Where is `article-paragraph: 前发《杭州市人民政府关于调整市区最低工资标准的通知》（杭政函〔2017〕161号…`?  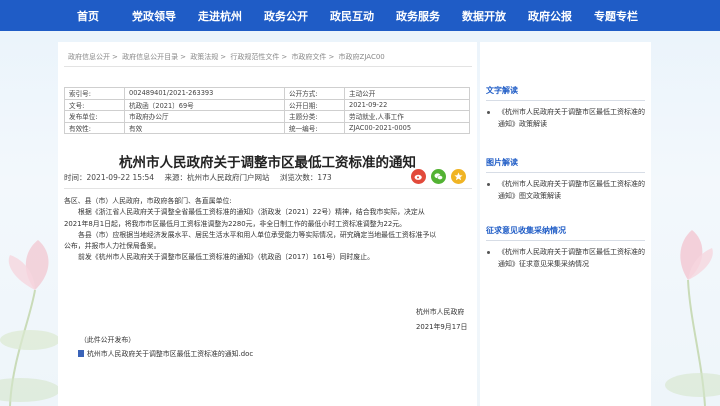
article-paragraph: 前发《杭州市人民政府关于调整市区最低工资标准的通知》（杭政函〔2017〕161号… is located at coordinates (226, 257).